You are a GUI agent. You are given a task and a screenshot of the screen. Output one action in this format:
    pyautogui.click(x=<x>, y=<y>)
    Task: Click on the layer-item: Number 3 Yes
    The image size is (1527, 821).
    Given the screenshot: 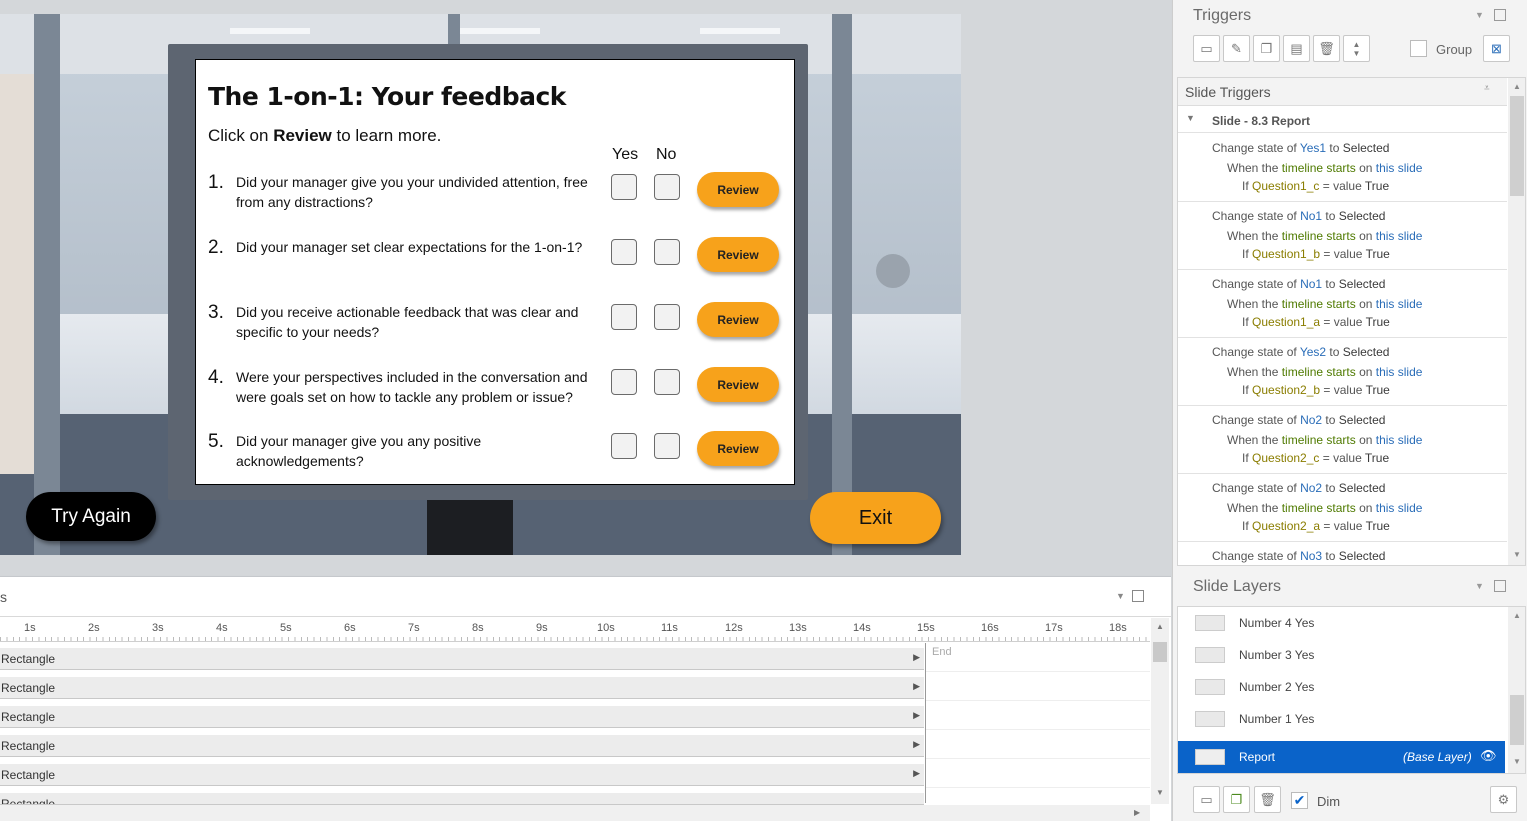 What is the action you would take?
    pyautogui.click(x=1342, y=655)
    